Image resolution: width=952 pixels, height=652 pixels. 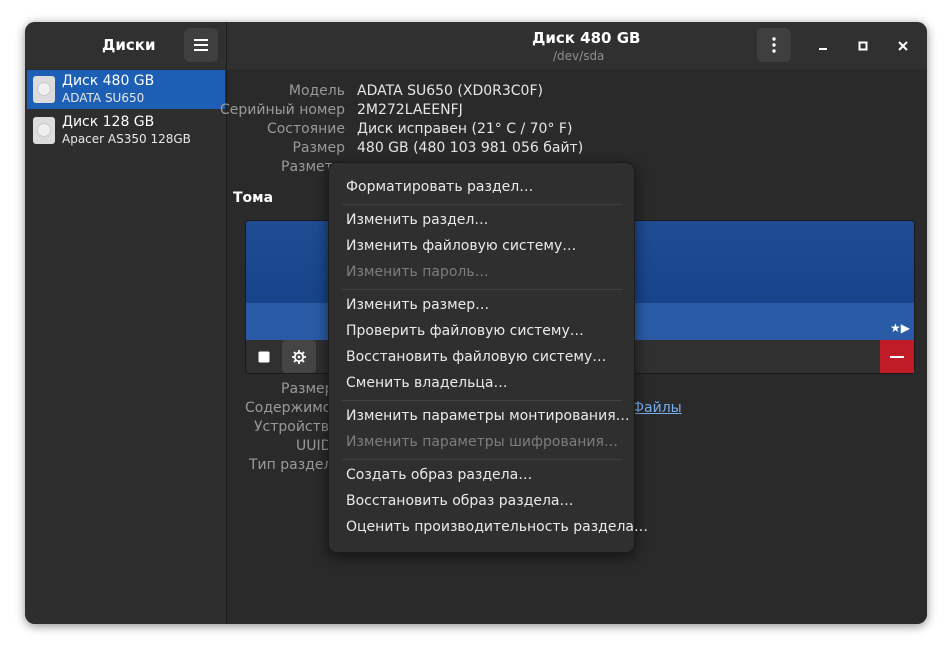 I want to click on files-link: Файлы, so click(x=657, y=408).